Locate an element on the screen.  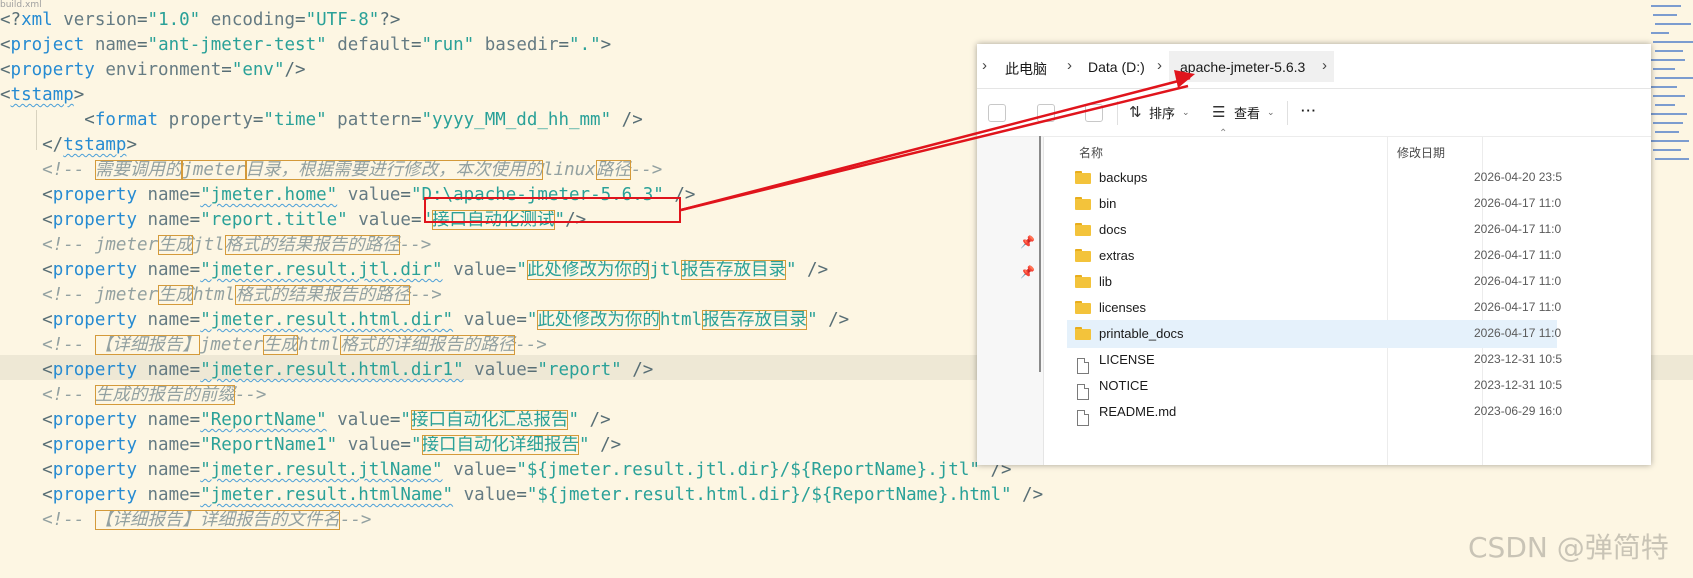
annotation-arrows is located at coordinates (937, 141).